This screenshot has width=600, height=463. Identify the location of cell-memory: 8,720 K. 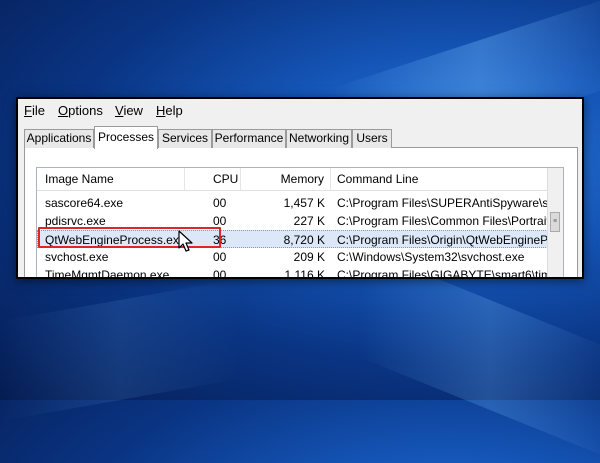
(304, 240).